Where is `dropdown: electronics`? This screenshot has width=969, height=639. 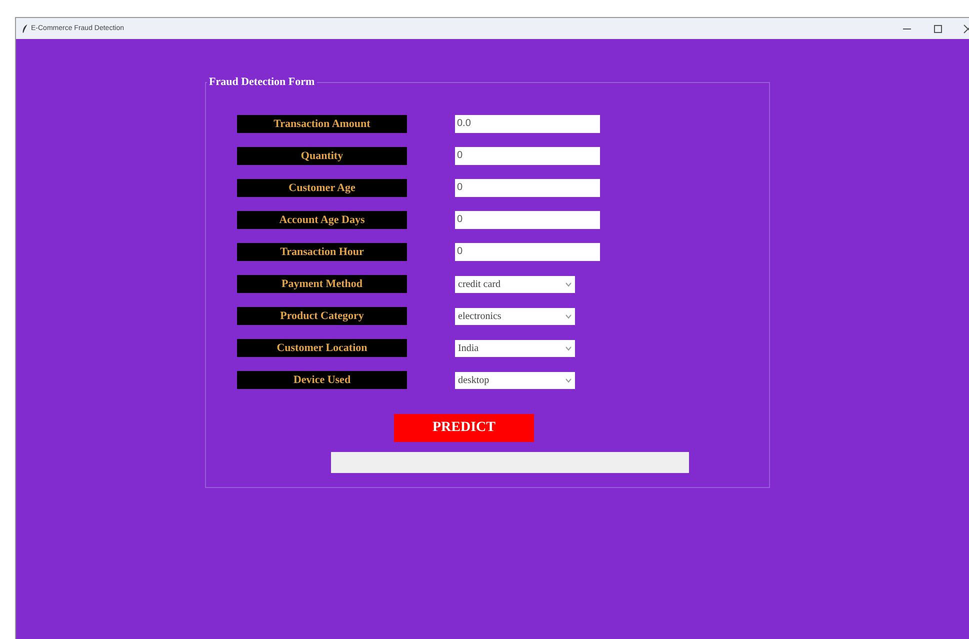
dropdown: electronics is located at coordinates (515, 316).